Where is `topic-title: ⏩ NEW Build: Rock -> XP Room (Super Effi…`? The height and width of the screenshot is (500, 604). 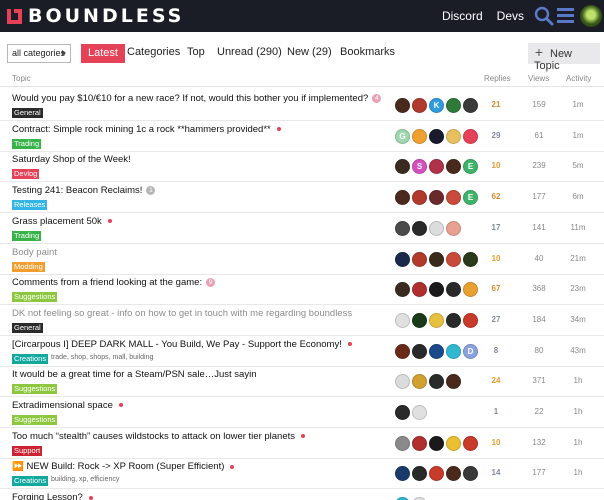
topic-title: ⏩ NEW Build: Rock -> XP Room (Super Effi… is located at coordinates (123, 466).